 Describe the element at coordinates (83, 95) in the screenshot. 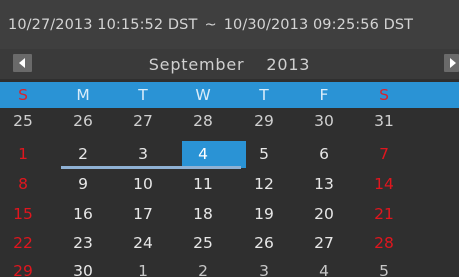

I see `weekday-monday: M` at that location.